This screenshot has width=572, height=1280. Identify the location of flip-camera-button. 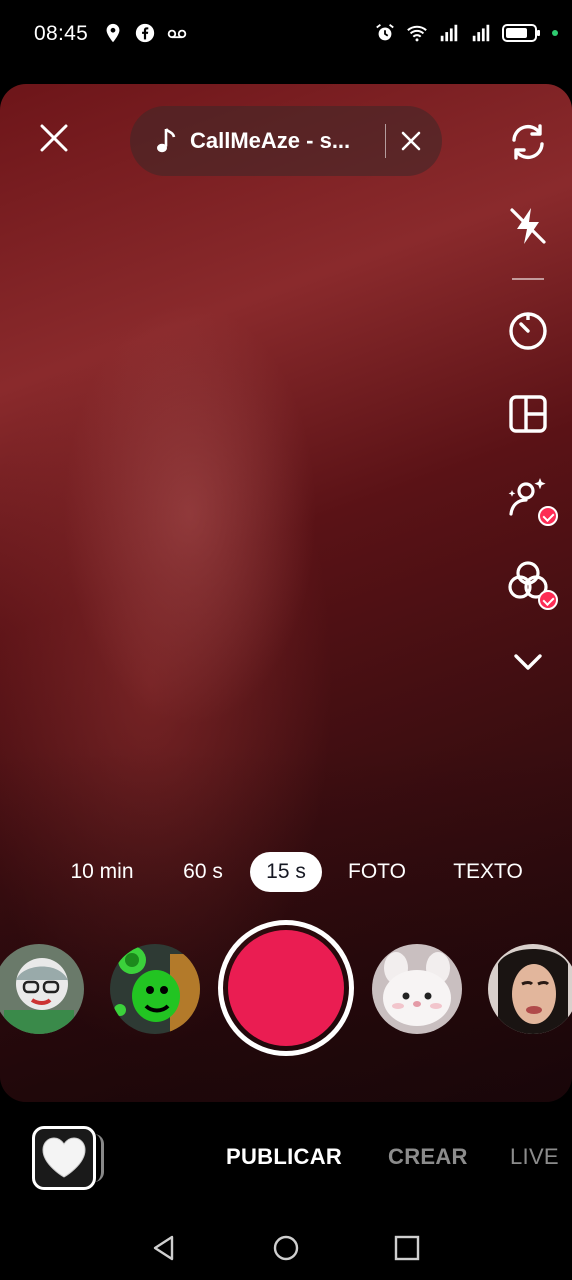
(528, 142).